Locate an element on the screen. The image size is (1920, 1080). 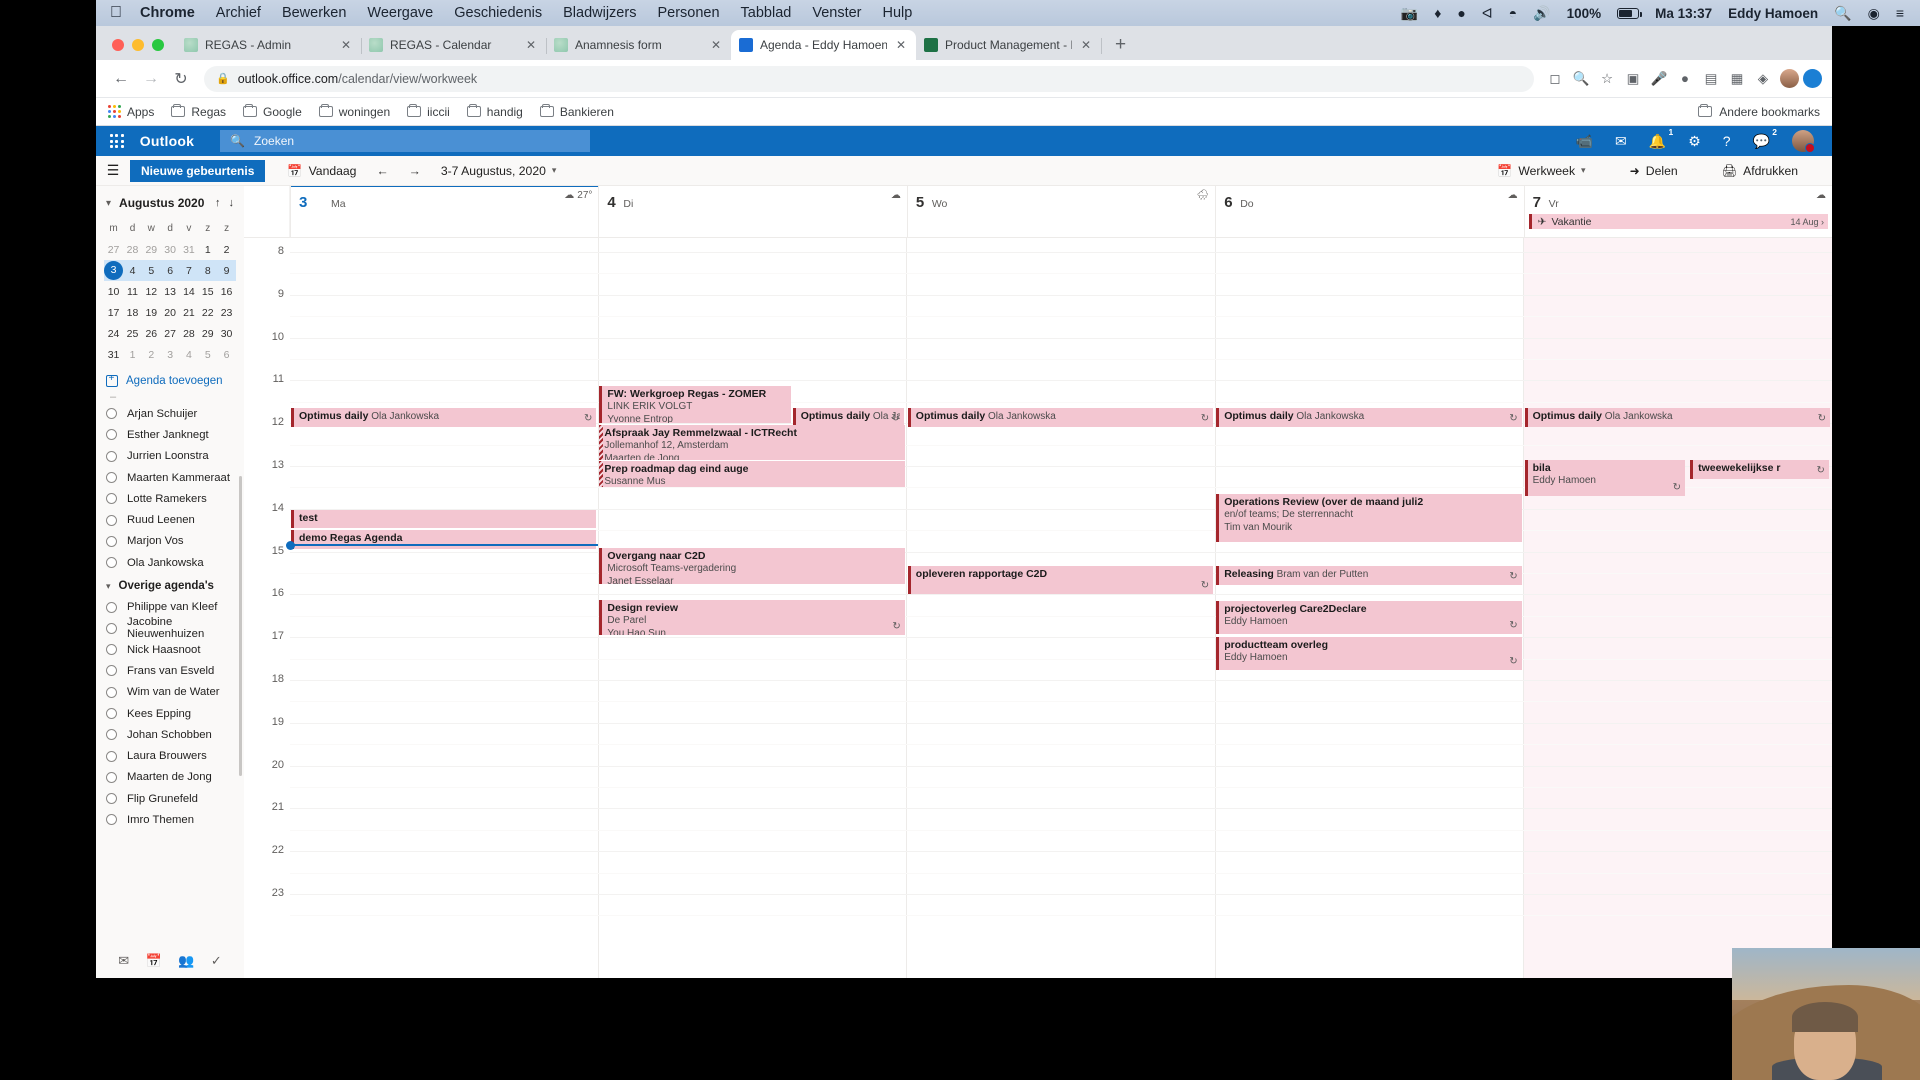
sidebar-calendar-item: Jacobine Nieuwenhuizen is located at coordinates (170, 628).